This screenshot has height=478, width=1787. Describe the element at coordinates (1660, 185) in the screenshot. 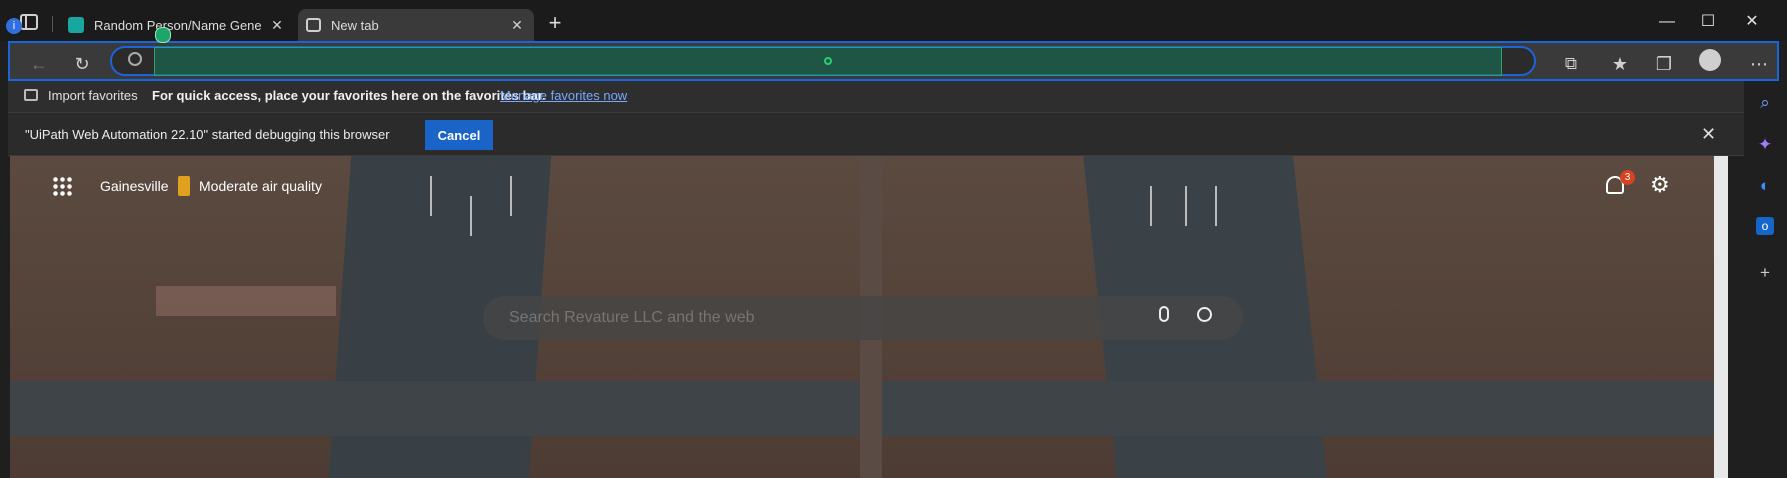

I see `gear-icon: ⚙` at that location.